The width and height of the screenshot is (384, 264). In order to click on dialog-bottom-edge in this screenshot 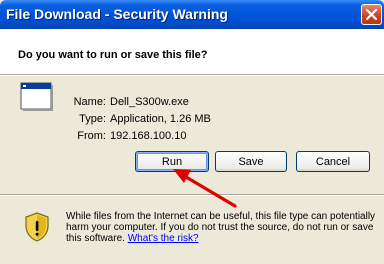, I will do `click(192, 261)`.